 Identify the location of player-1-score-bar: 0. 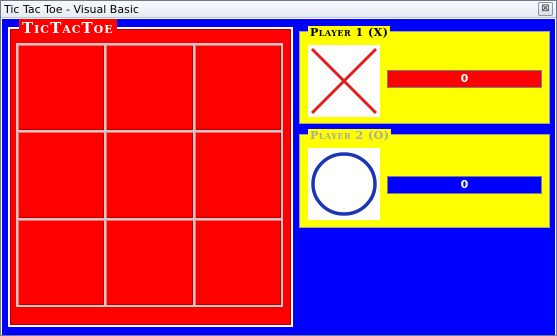
(464, 79).